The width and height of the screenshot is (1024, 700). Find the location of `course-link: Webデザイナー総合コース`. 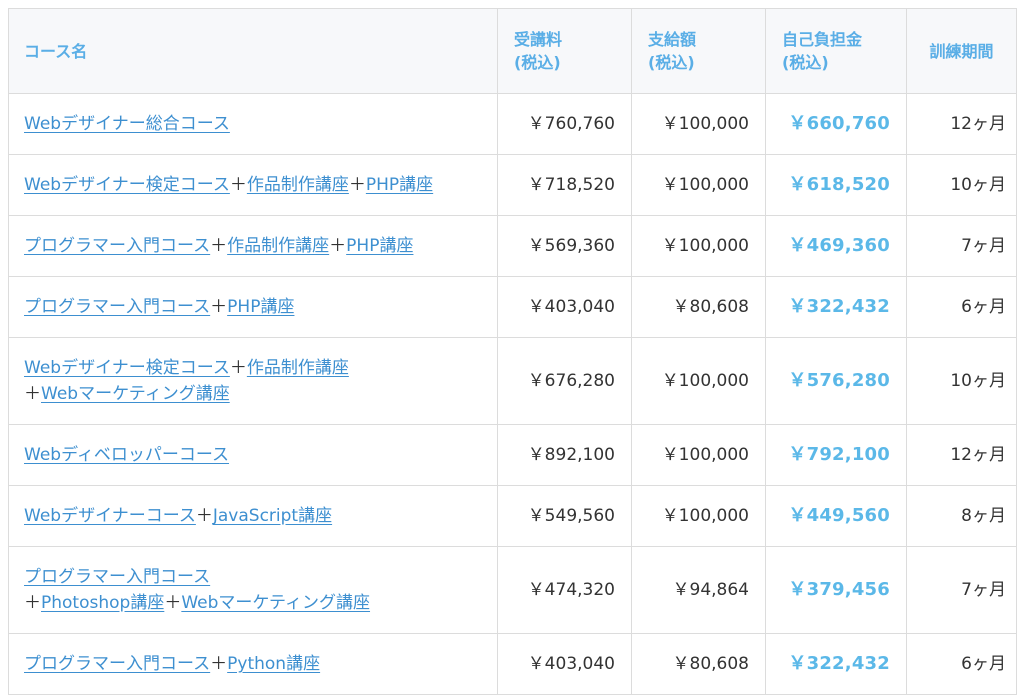

course-link: Webデザイナー総合コース is located at coordinates (127, 124).